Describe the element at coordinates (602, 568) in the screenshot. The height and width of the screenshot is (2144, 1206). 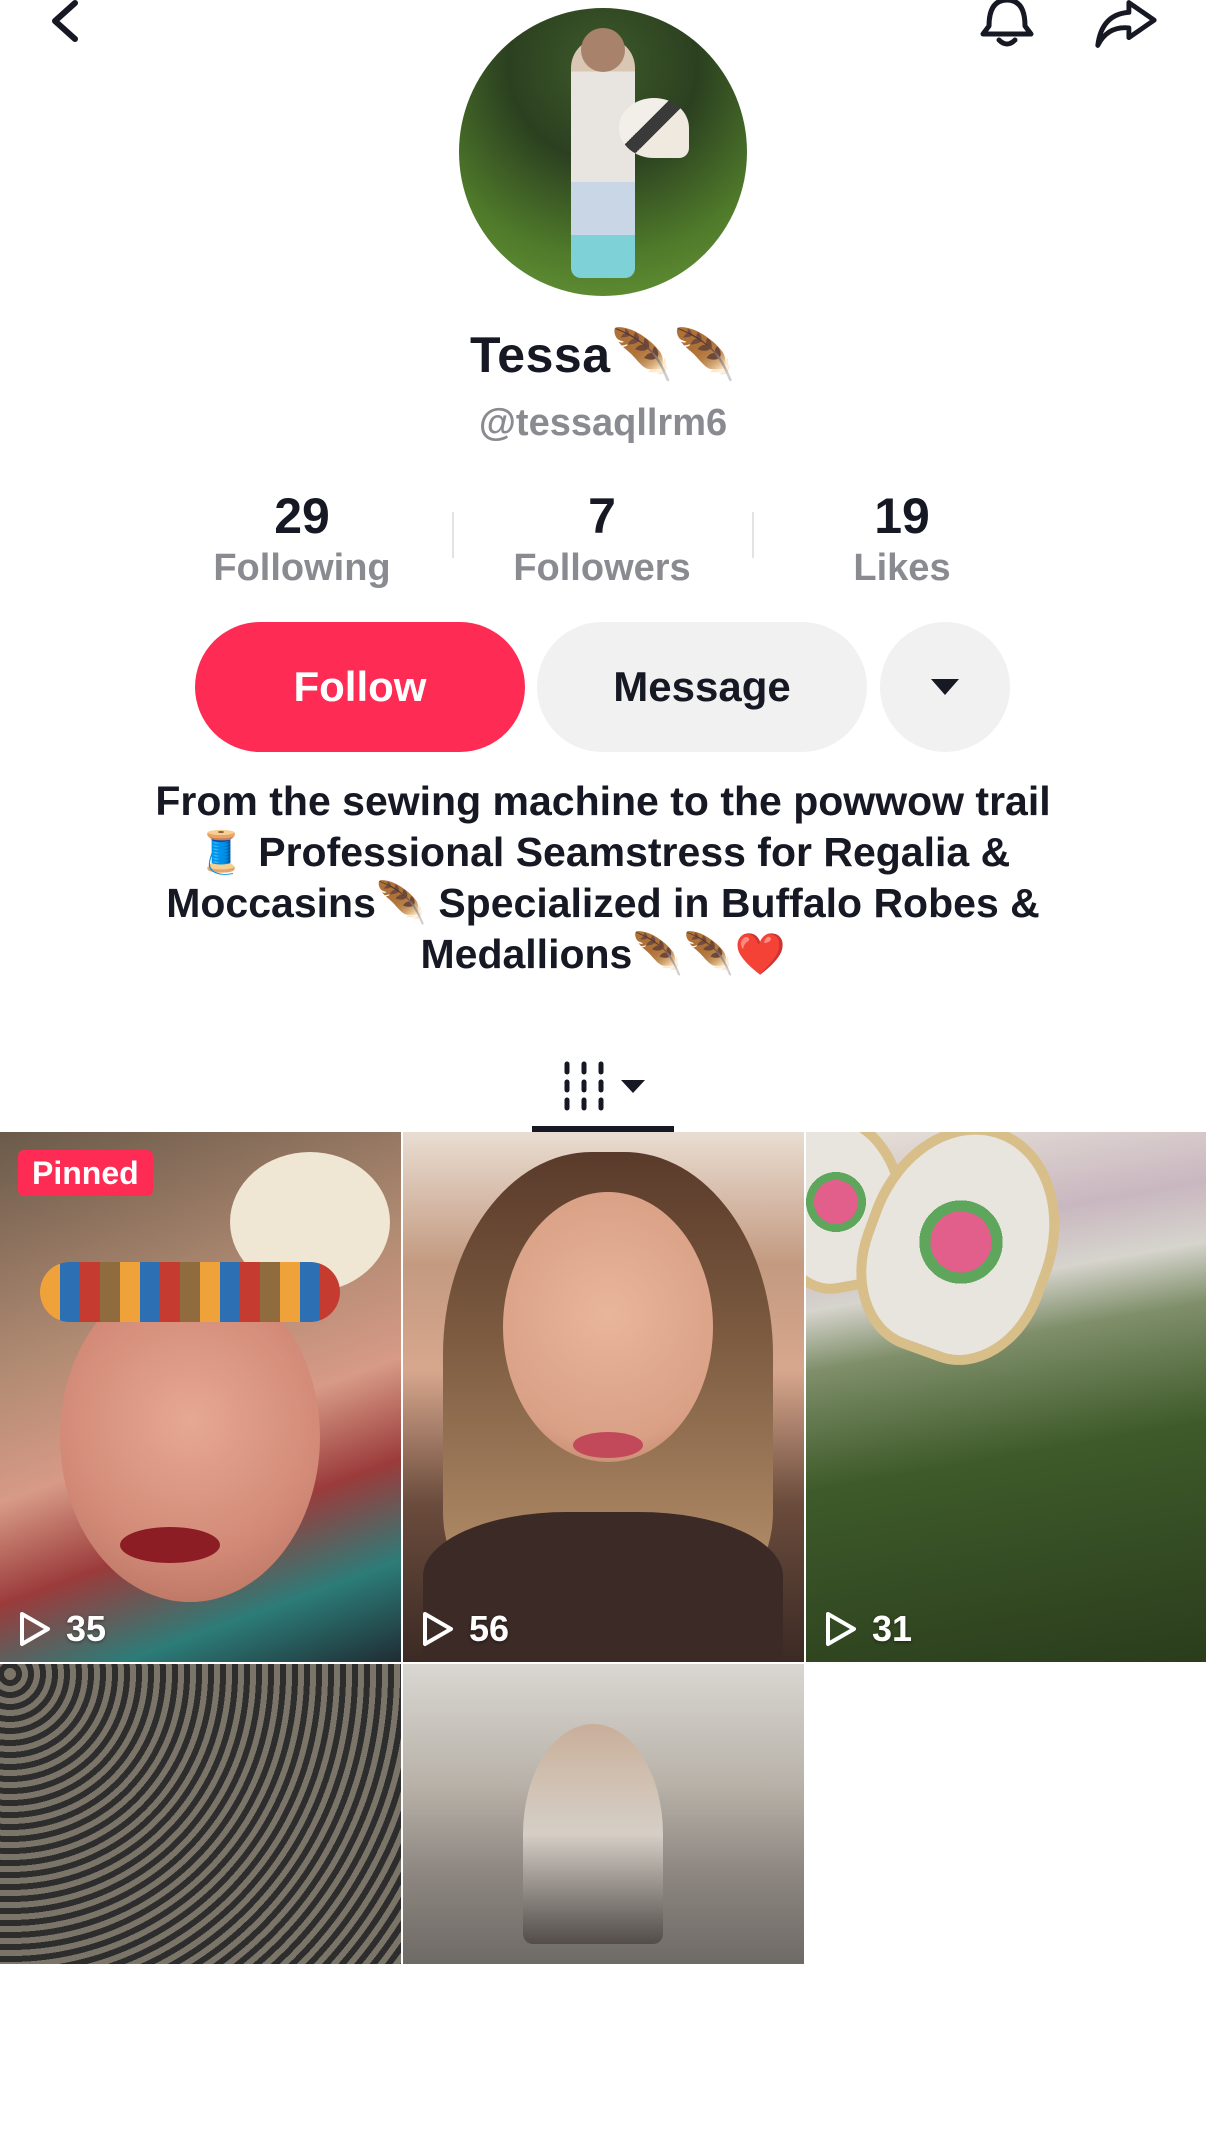
I see `stat-followers-label: Followers` at that location.